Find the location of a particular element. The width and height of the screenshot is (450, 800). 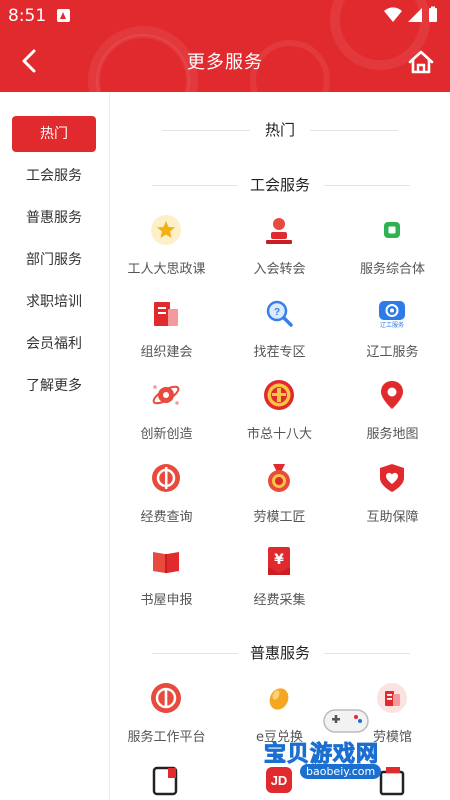

service-item-18th-congress: 市总十八大 is located at coordinates (279, 414).